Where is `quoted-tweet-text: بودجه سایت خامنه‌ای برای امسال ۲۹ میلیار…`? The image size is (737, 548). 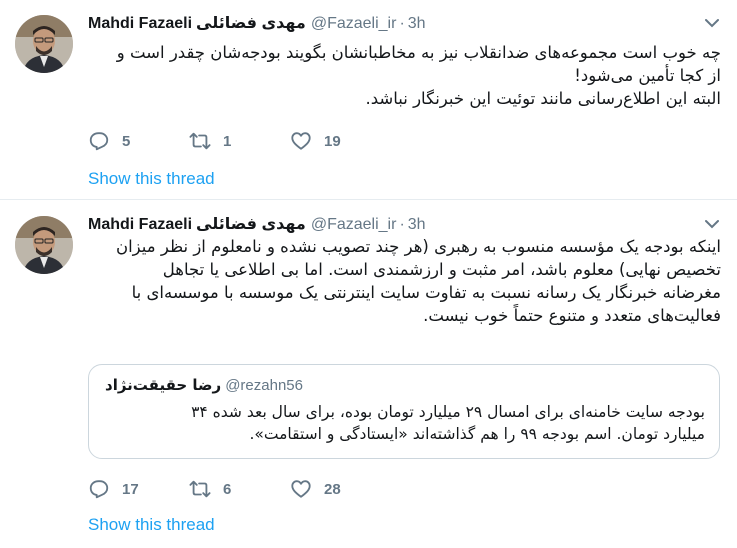 quoted-tweet-text: بودجه سایت خامنه‌ای برای امسال ۲۹ میلیار… is located at coordinates (405, 423).